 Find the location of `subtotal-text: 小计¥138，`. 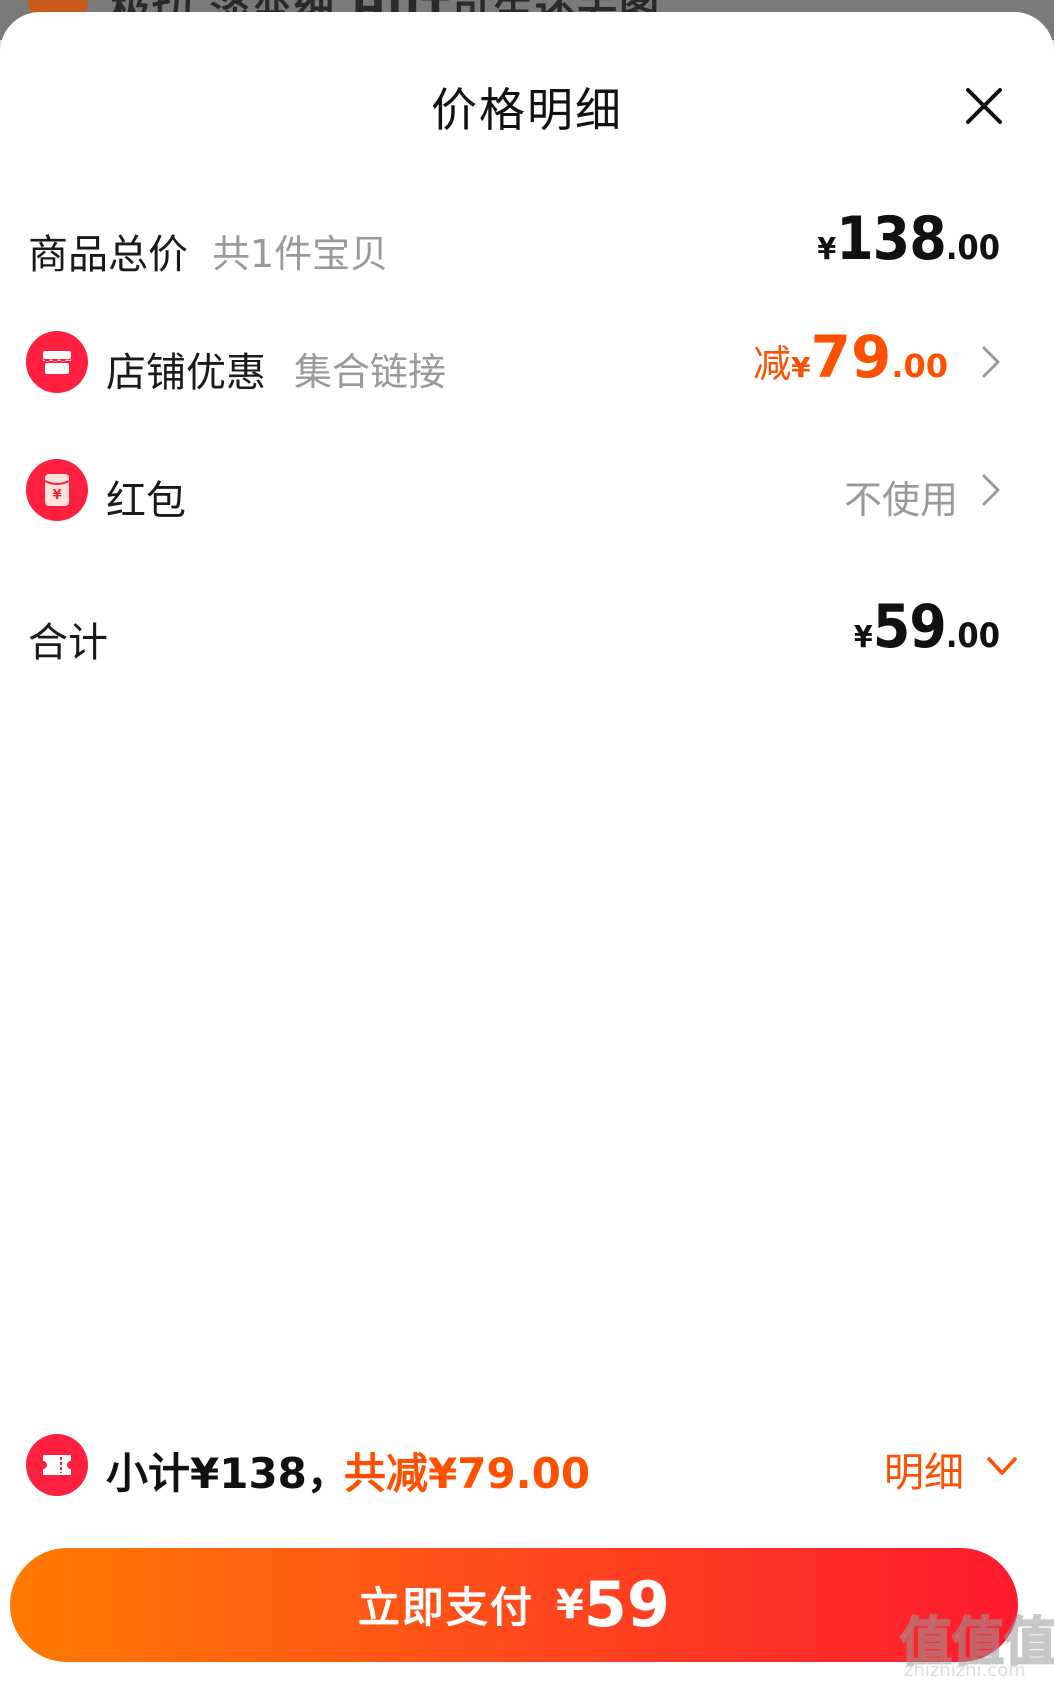

subtotal-text: 小计¥138， is located at coordinates (227, 1473).